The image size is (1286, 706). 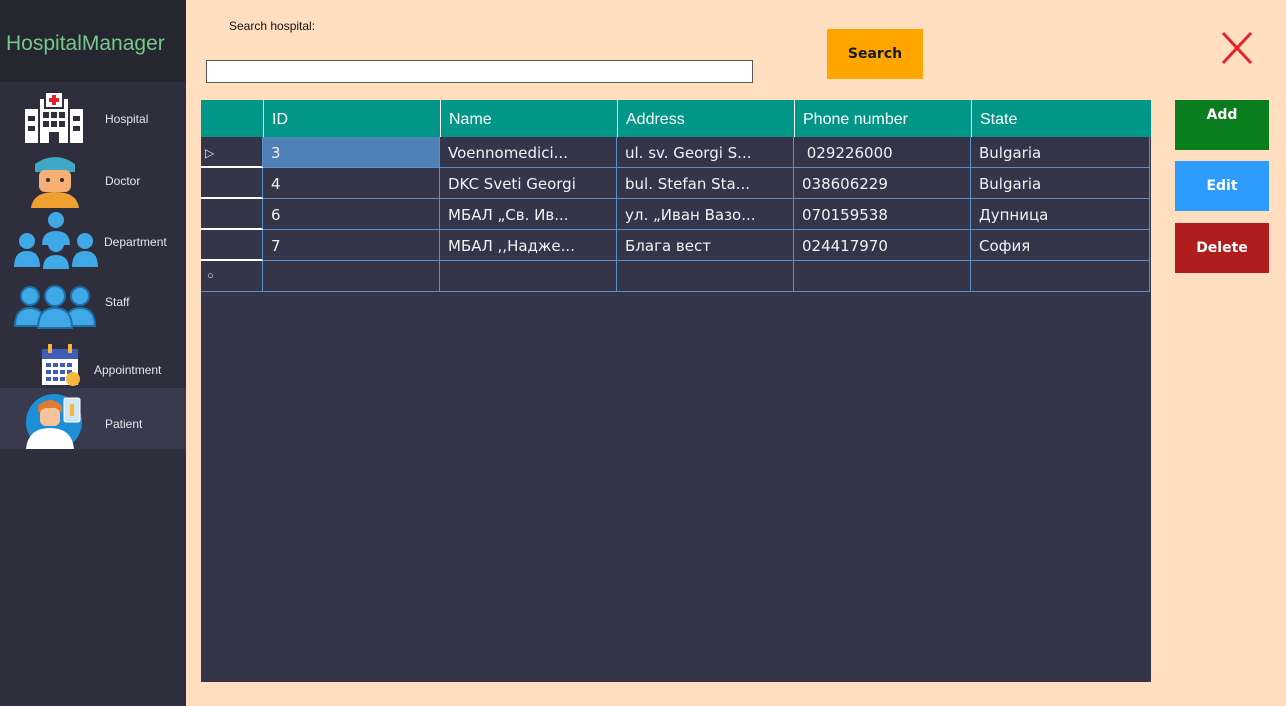 I want to click on column-header-address: Address, so click(x=705, y=118).